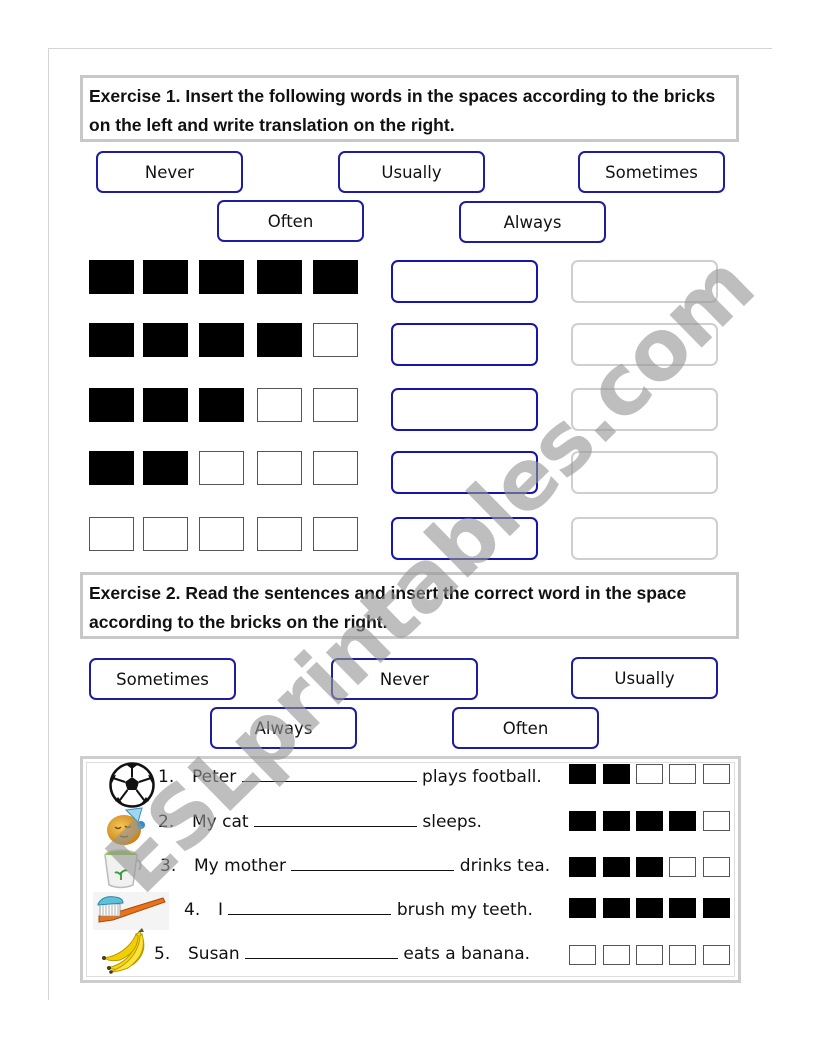  Describe the element at coordinates (192, 910) in the screenshot. I see `sentence-number: 4.` at that location.